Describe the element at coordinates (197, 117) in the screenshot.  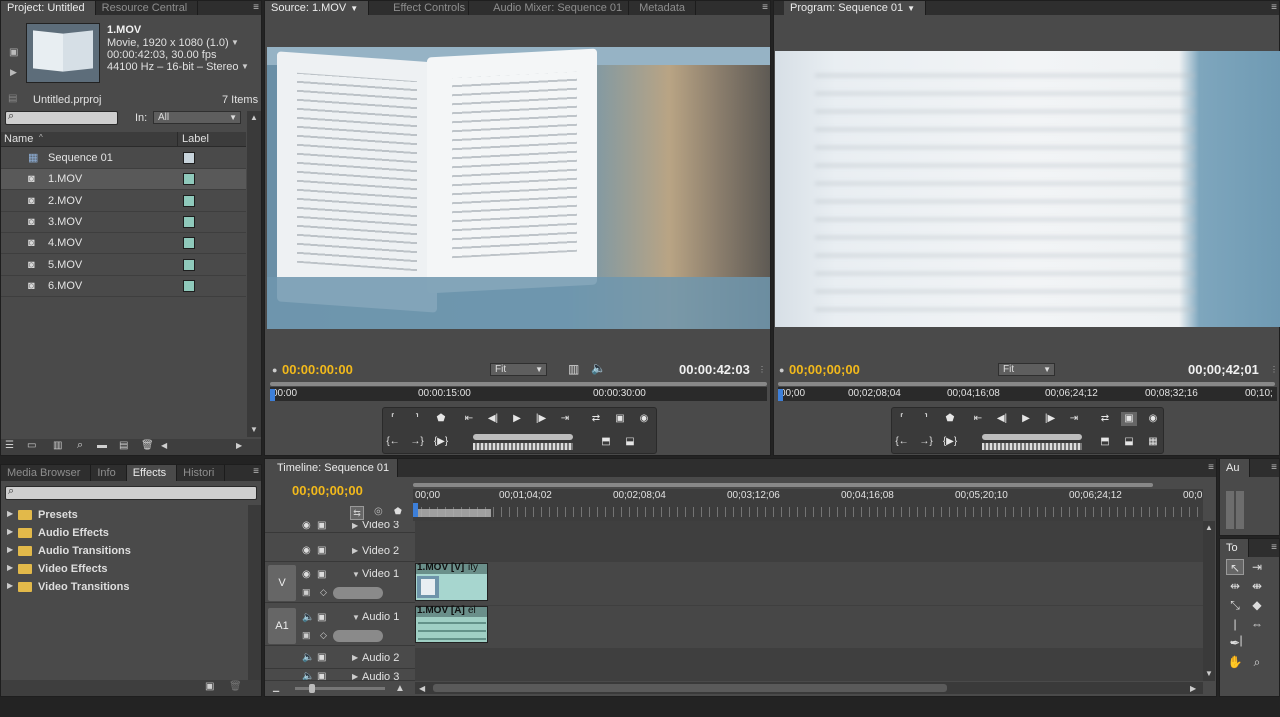
I see `in-filter-select: All ▼` at that location.